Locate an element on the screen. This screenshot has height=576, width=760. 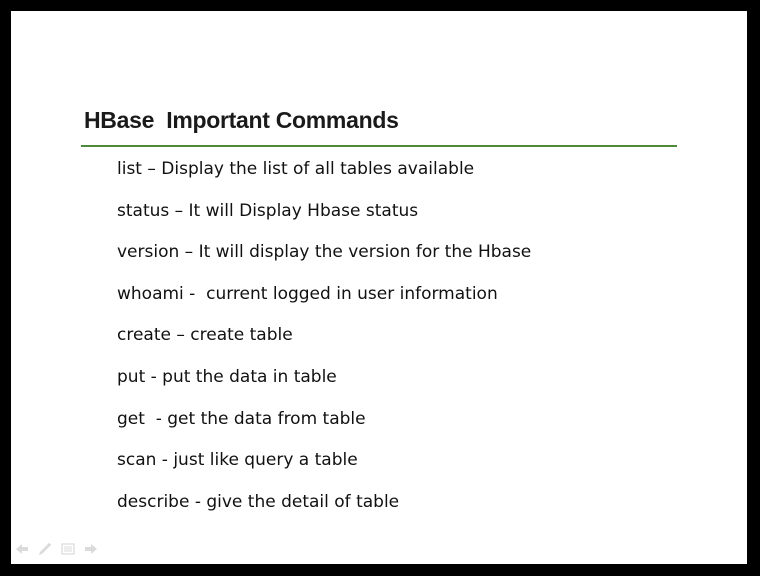
command-item-describe: describe - give the detail of table is located at coordinates (258, 501).